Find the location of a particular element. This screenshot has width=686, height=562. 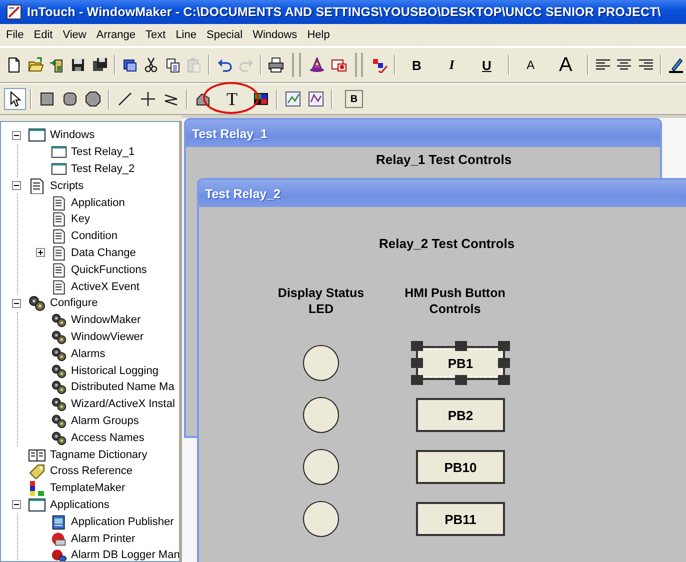

tree-item: WindowMaker is located at coordinates (106, 320).